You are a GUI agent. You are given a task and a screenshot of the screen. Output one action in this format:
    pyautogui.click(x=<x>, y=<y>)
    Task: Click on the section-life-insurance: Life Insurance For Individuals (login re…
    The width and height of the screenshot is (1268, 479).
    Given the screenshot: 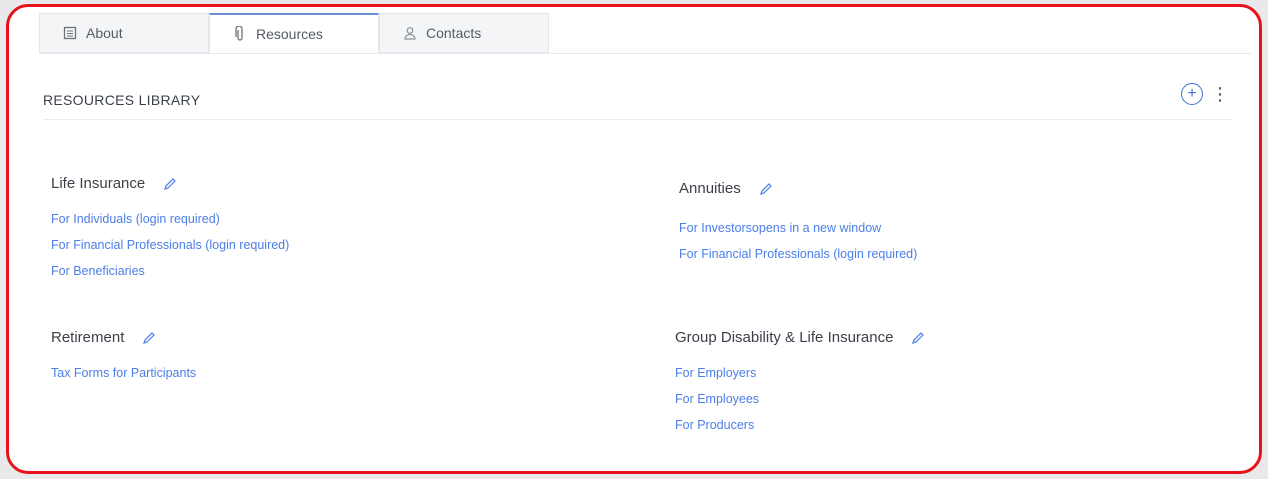 What is the action you would take?
    pyautogui.click(x=170, y=232)
    